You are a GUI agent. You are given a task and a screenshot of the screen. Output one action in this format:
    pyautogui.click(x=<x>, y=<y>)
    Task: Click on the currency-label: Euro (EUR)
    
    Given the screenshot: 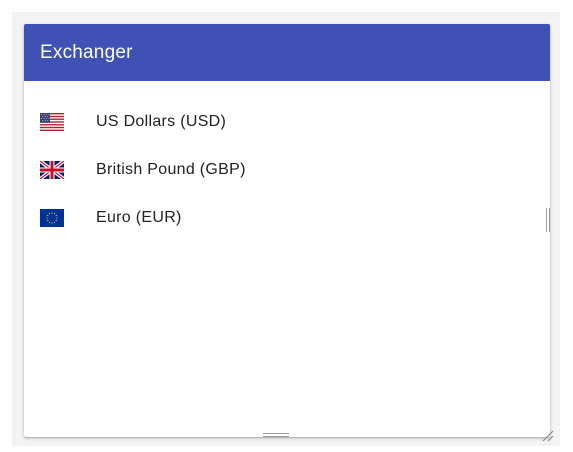 What is the action you would take?
    pyautogui.click(x=139, y=217)
    